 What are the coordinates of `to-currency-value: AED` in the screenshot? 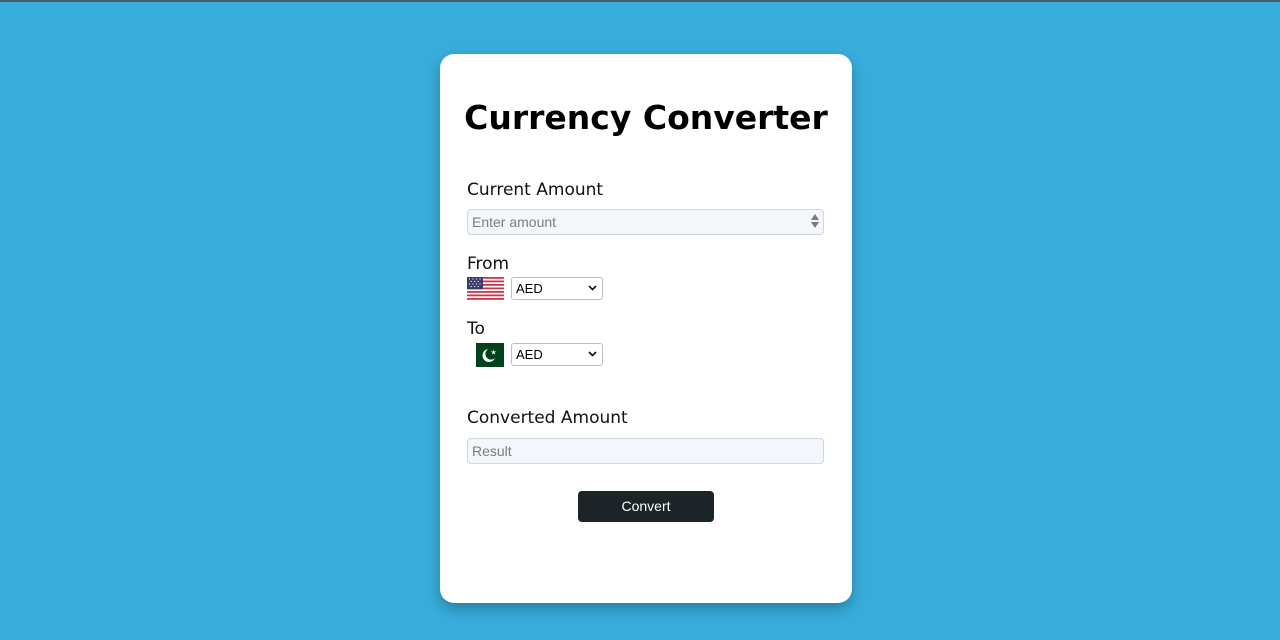 It's located at (529, 354).